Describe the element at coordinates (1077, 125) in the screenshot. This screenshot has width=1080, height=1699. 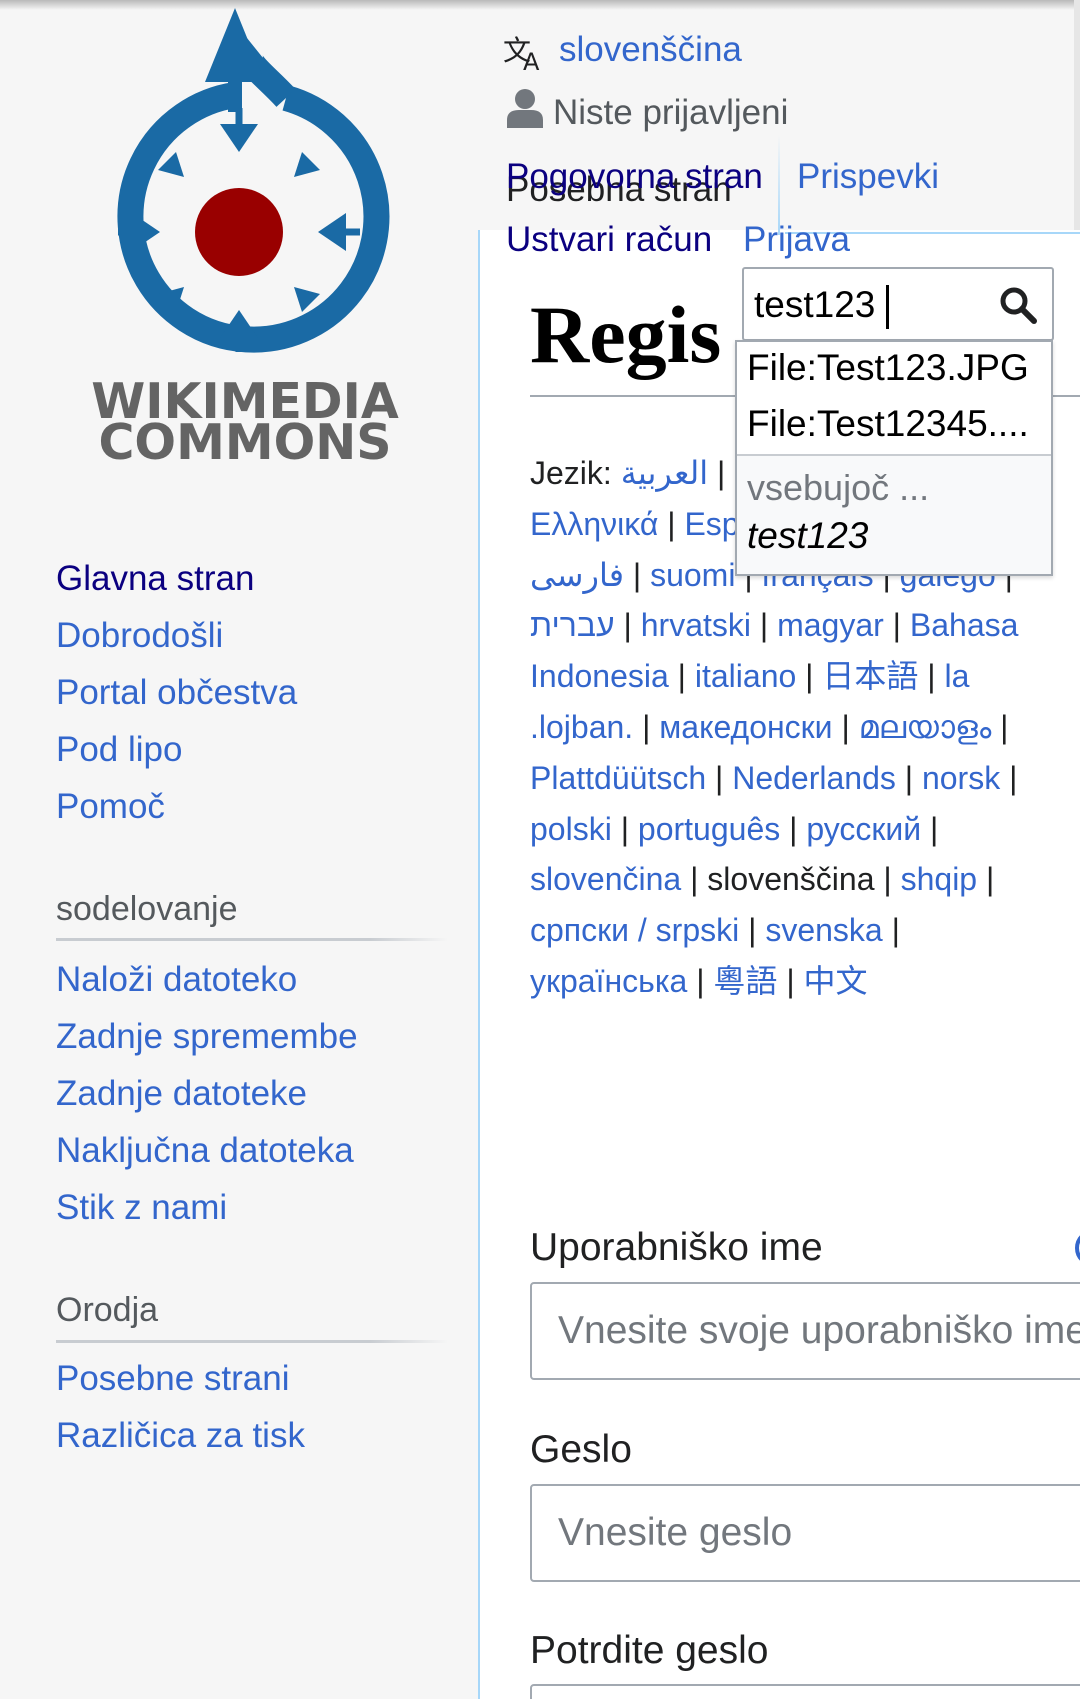
I see `window-edge` at that location.